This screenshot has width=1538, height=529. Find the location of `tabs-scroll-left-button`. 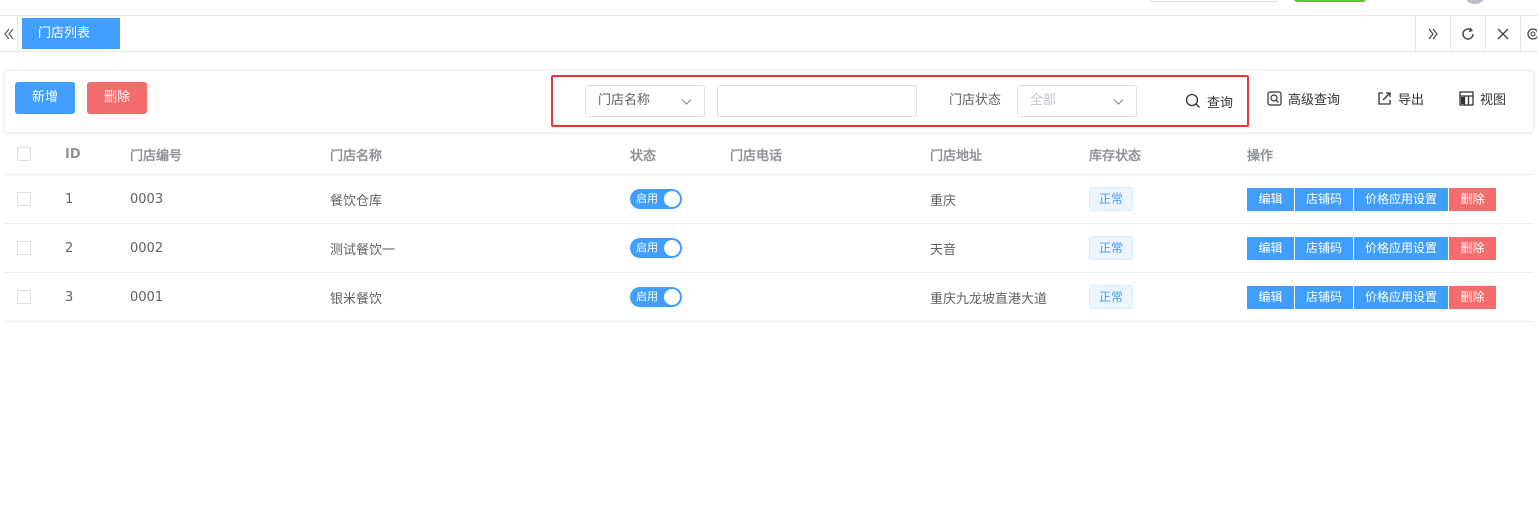

tabs-scroll-left-button is located at coordinates (9, 33).